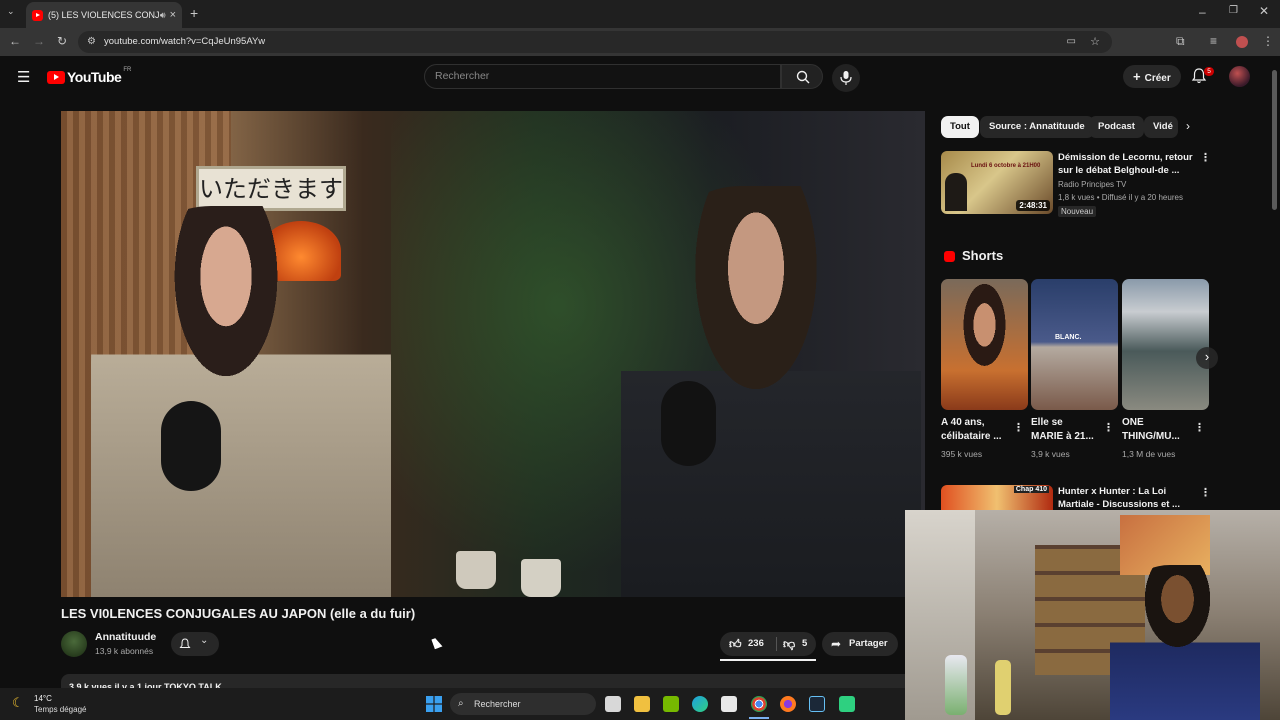 This screenshot has width=1280, height=720. What do you see at coordinates (868, 643) in the screenshot?
I see `share-label: Partager` at bounding box center [868, 643].